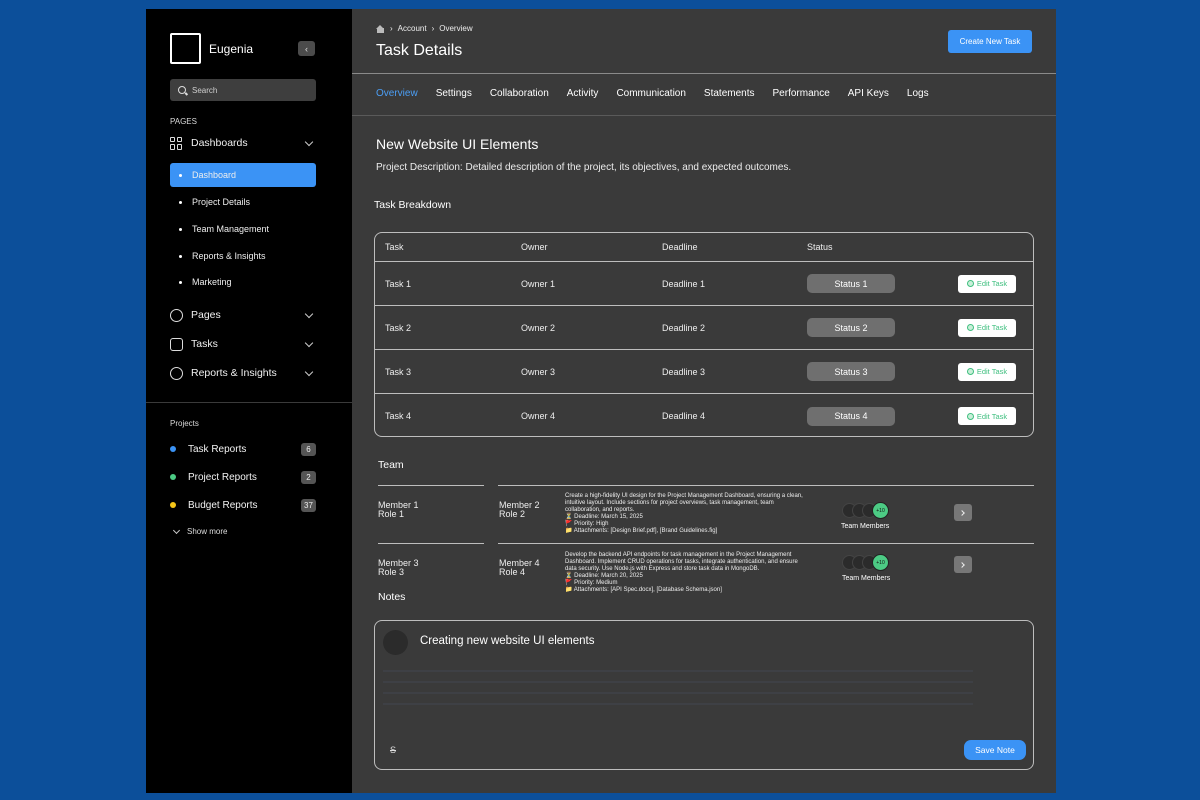  Describe the element at coordinates (801, 93) in the screenshot. I see `tab-performance: Performance` at that location.